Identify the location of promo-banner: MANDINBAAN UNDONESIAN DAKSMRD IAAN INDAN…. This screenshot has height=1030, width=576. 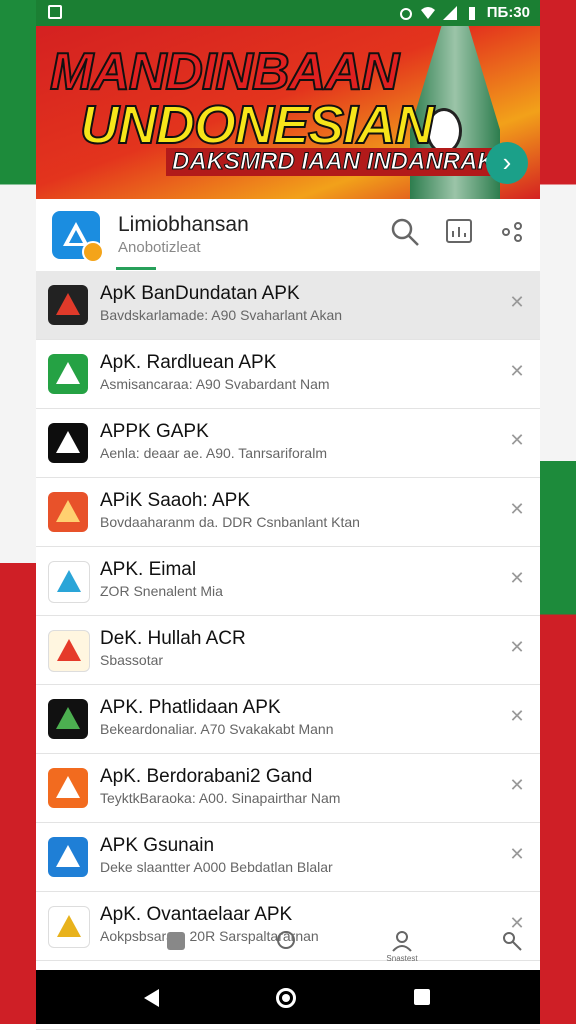
(288, 112).